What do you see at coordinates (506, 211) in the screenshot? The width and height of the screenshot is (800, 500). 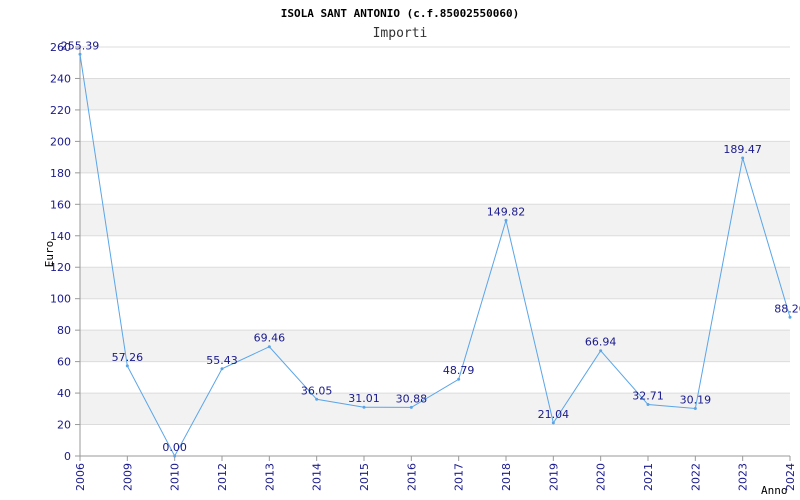 I see `data-label: 149.82` at bounding box center [506, 211].